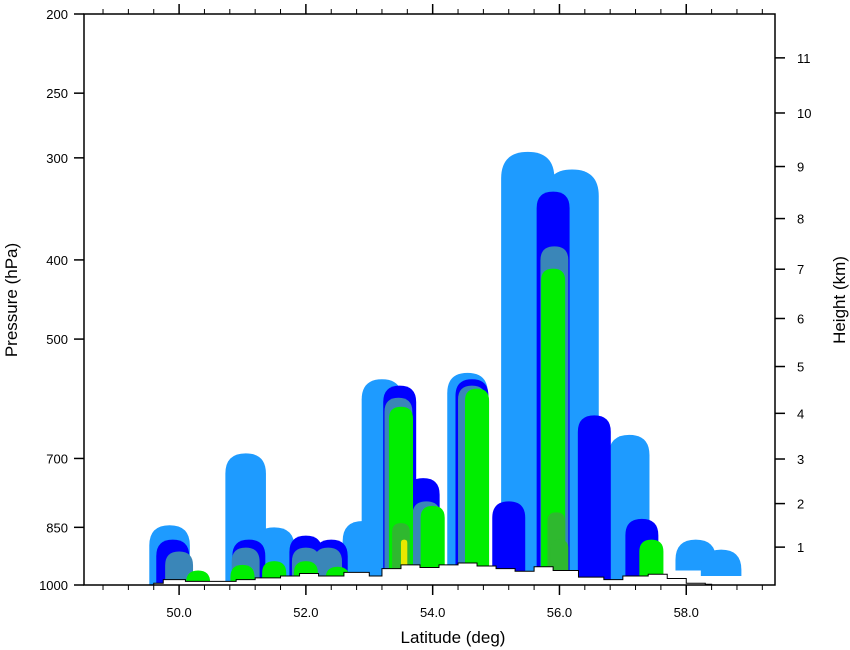 This screenshot has width=850, height=650. What do you see at coordinates (800, 459) in the screenshot?
I see `y-tick-label-right: 3` at bounding box center [800, 459].